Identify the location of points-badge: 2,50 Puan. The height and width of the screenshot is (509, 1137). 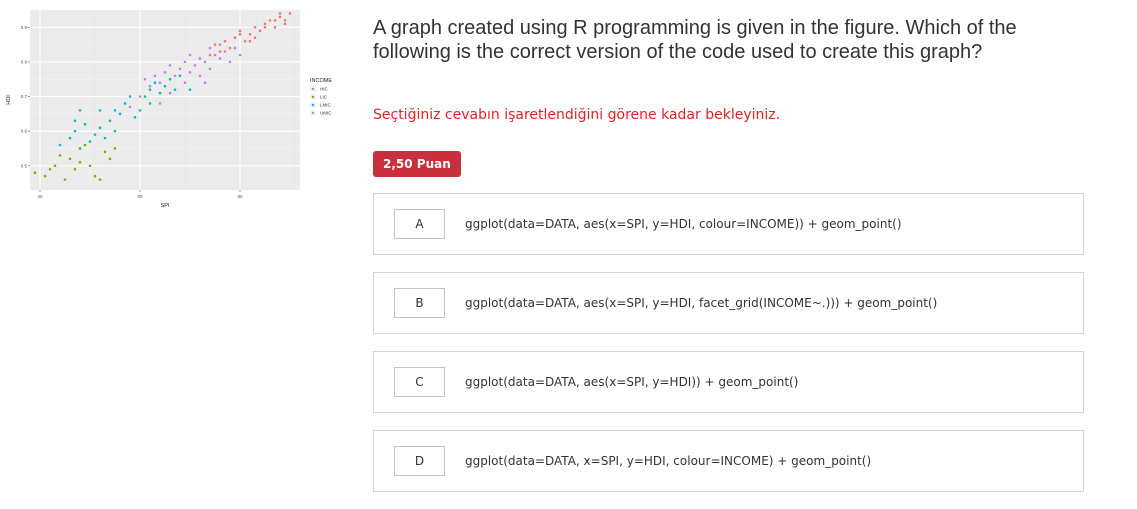
(417, 164).